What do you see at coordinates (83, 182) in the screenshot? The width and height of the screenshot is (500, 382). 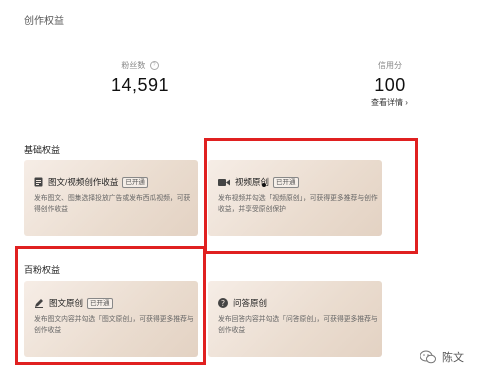 I see `card-title: 图文/视频创作收益` at bounding box center [83, 182].